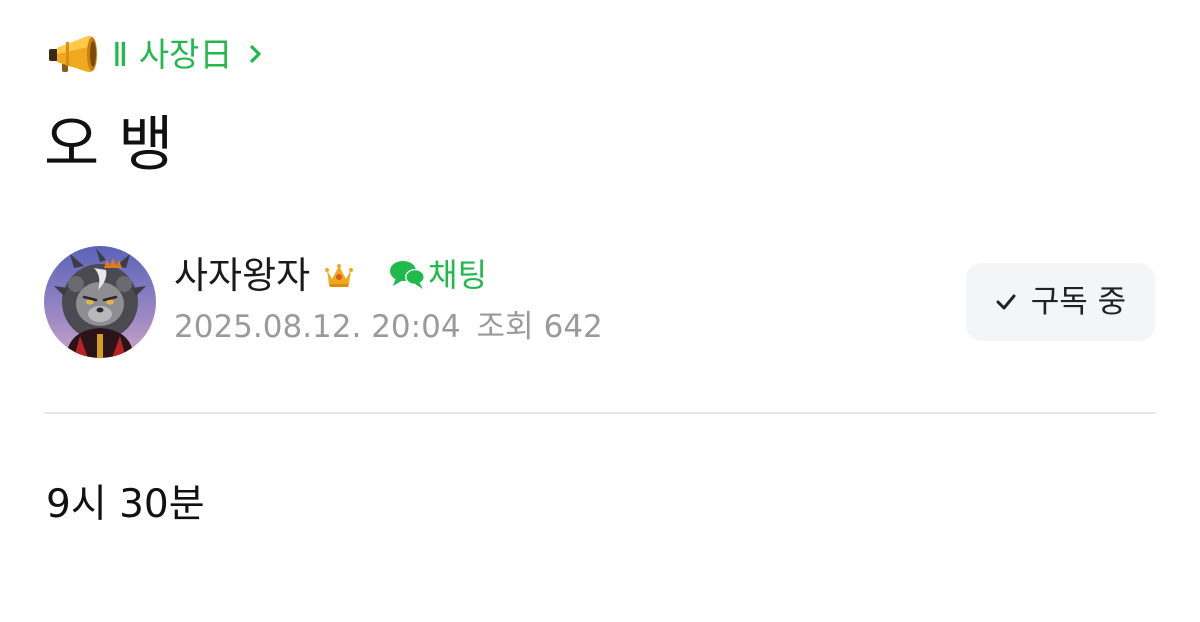  I want to click on avatar, so click(100, 302).